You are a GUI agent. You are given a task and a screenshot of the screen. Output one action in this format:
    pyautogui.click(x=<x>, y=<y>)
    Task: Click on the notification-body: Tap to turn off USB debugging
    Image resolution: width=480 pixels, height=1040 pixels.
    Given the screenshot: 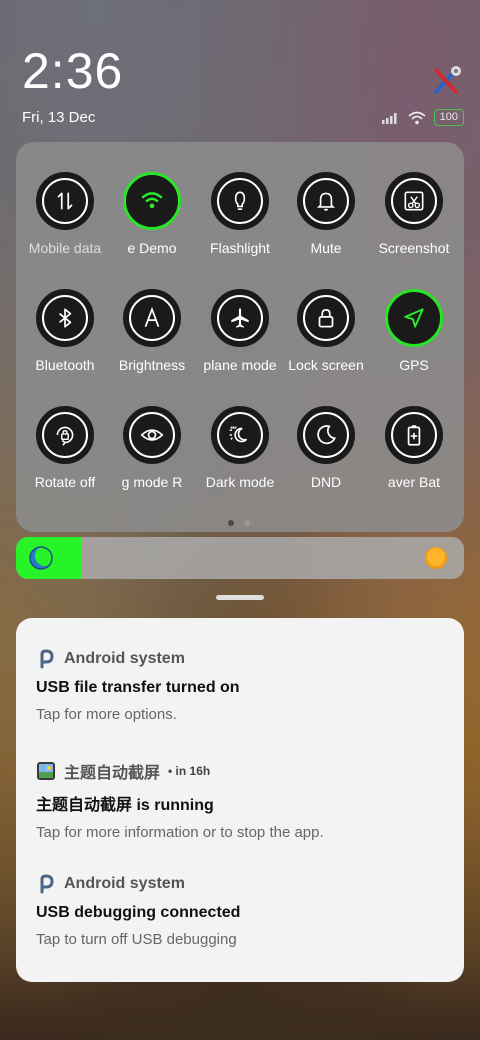 What is the action you would take?
    pyautogui.click(x=136, y=939)
    